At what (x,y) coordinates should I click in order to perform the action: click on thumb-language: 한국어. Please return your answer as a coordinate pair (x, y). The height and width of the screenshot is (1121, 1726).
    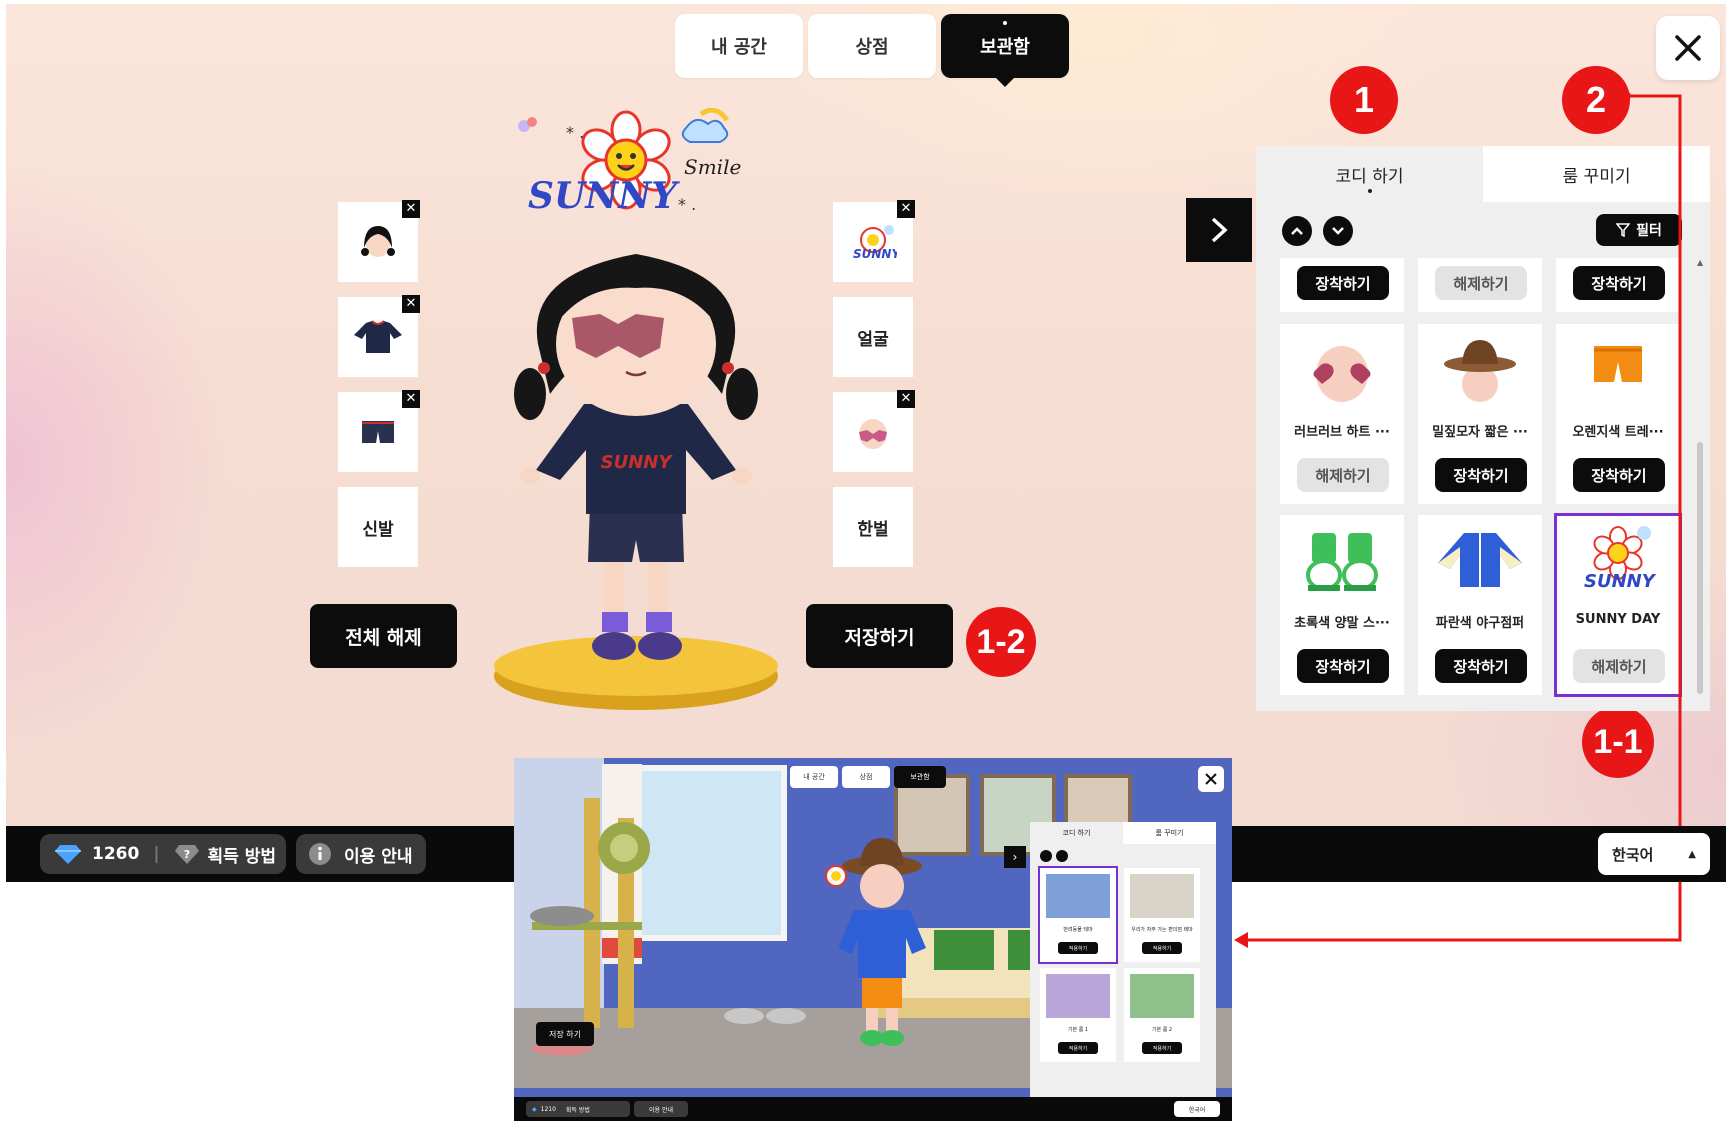
    Looking at the image, I should click on (1197, 1109).